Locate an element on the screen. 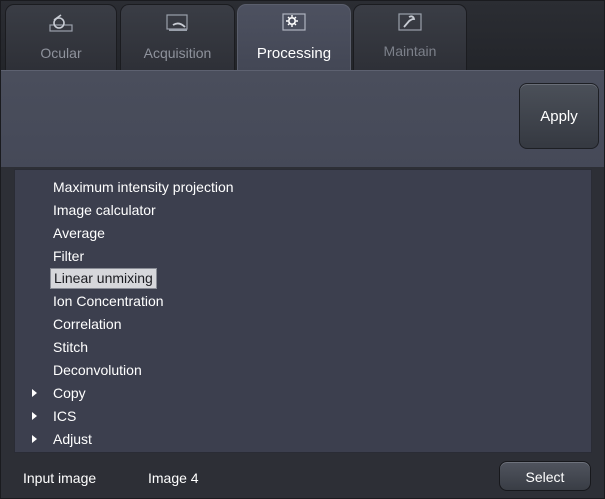  list-item: Image calculator is located at coordinates (104, 210).